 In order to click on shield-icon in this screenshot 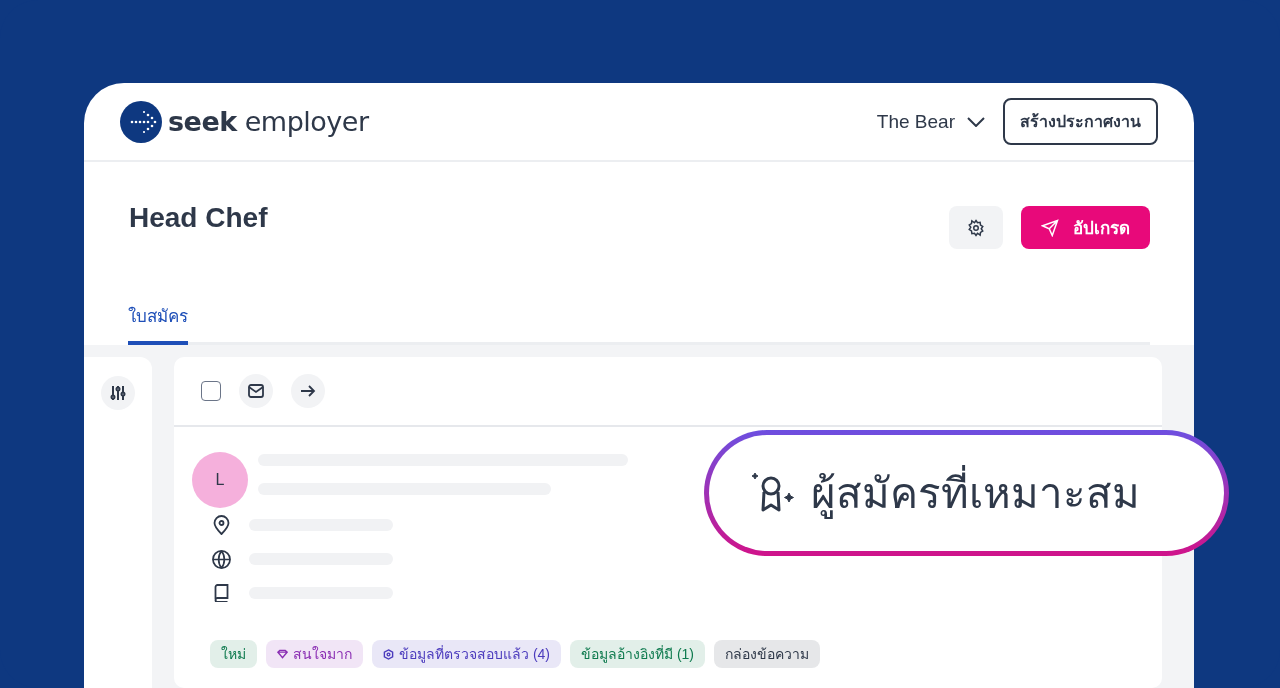, I will do `click(388, 654)`.